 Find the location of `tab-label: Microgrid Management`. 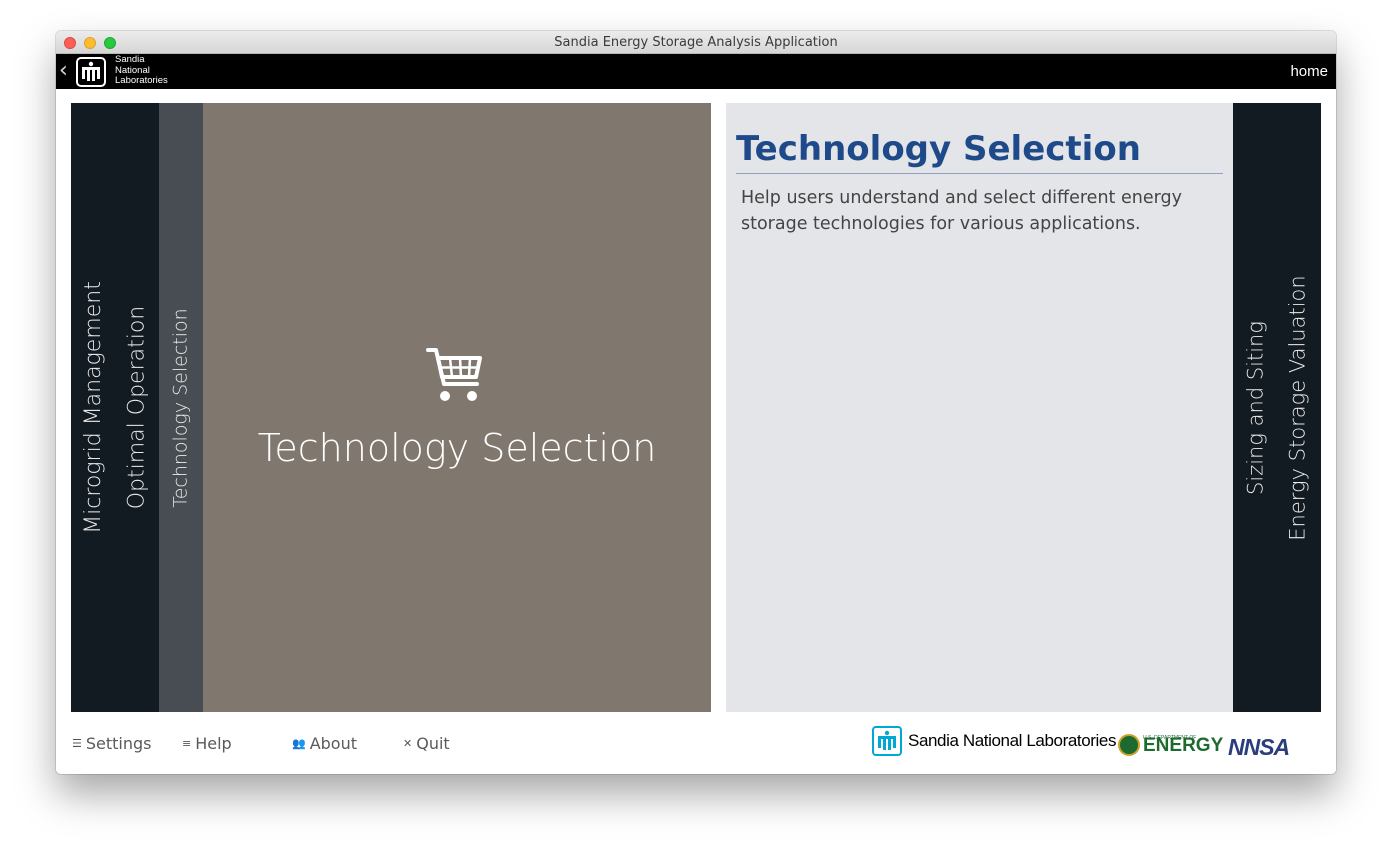

tab-label: Microgrid Management is located at coordinates (93, 407).